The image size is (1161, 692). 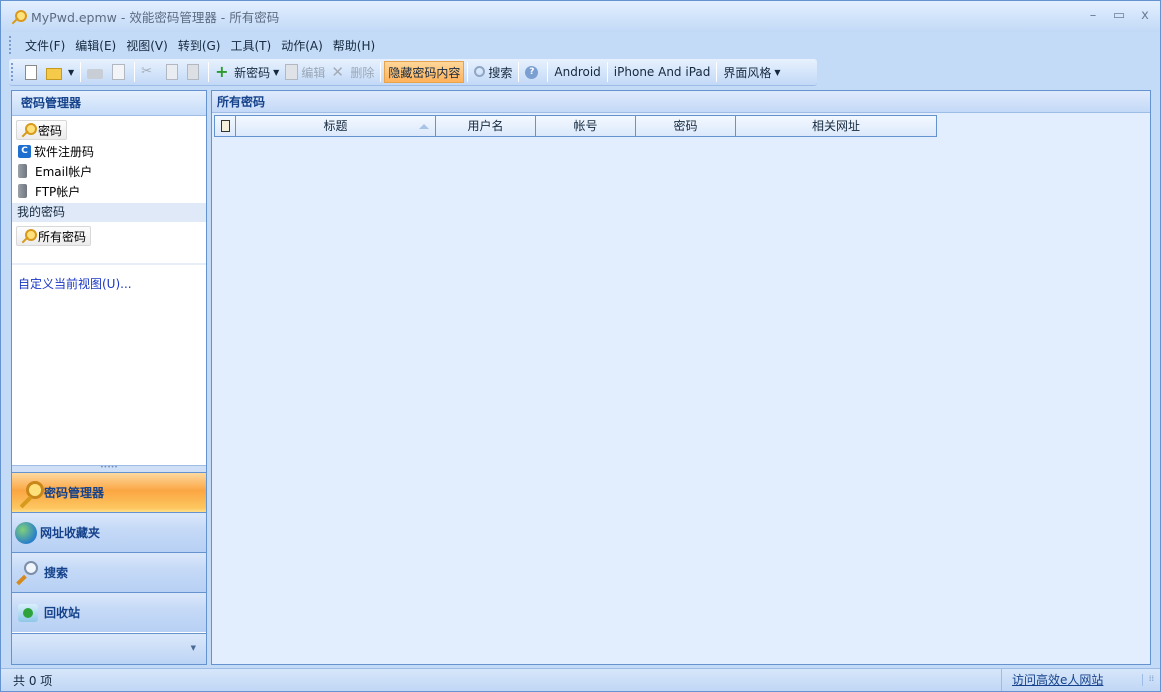 I want to click on print-button, so click(x=96, y=72).